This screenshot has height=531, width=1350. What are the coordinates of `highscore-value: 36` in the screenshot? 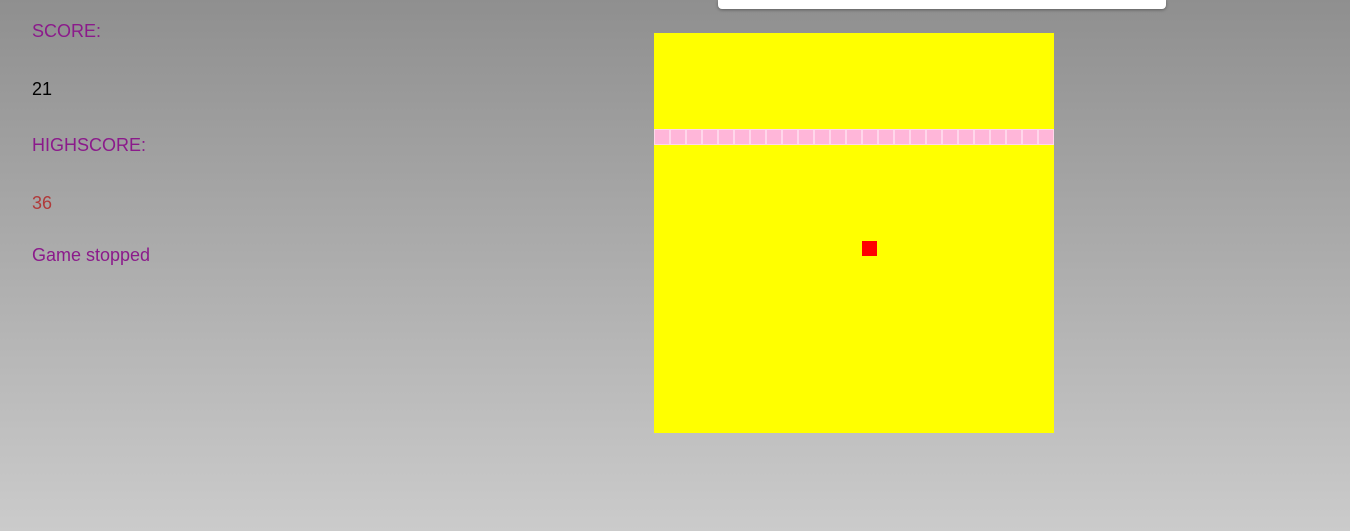 It's located at (42, 203).